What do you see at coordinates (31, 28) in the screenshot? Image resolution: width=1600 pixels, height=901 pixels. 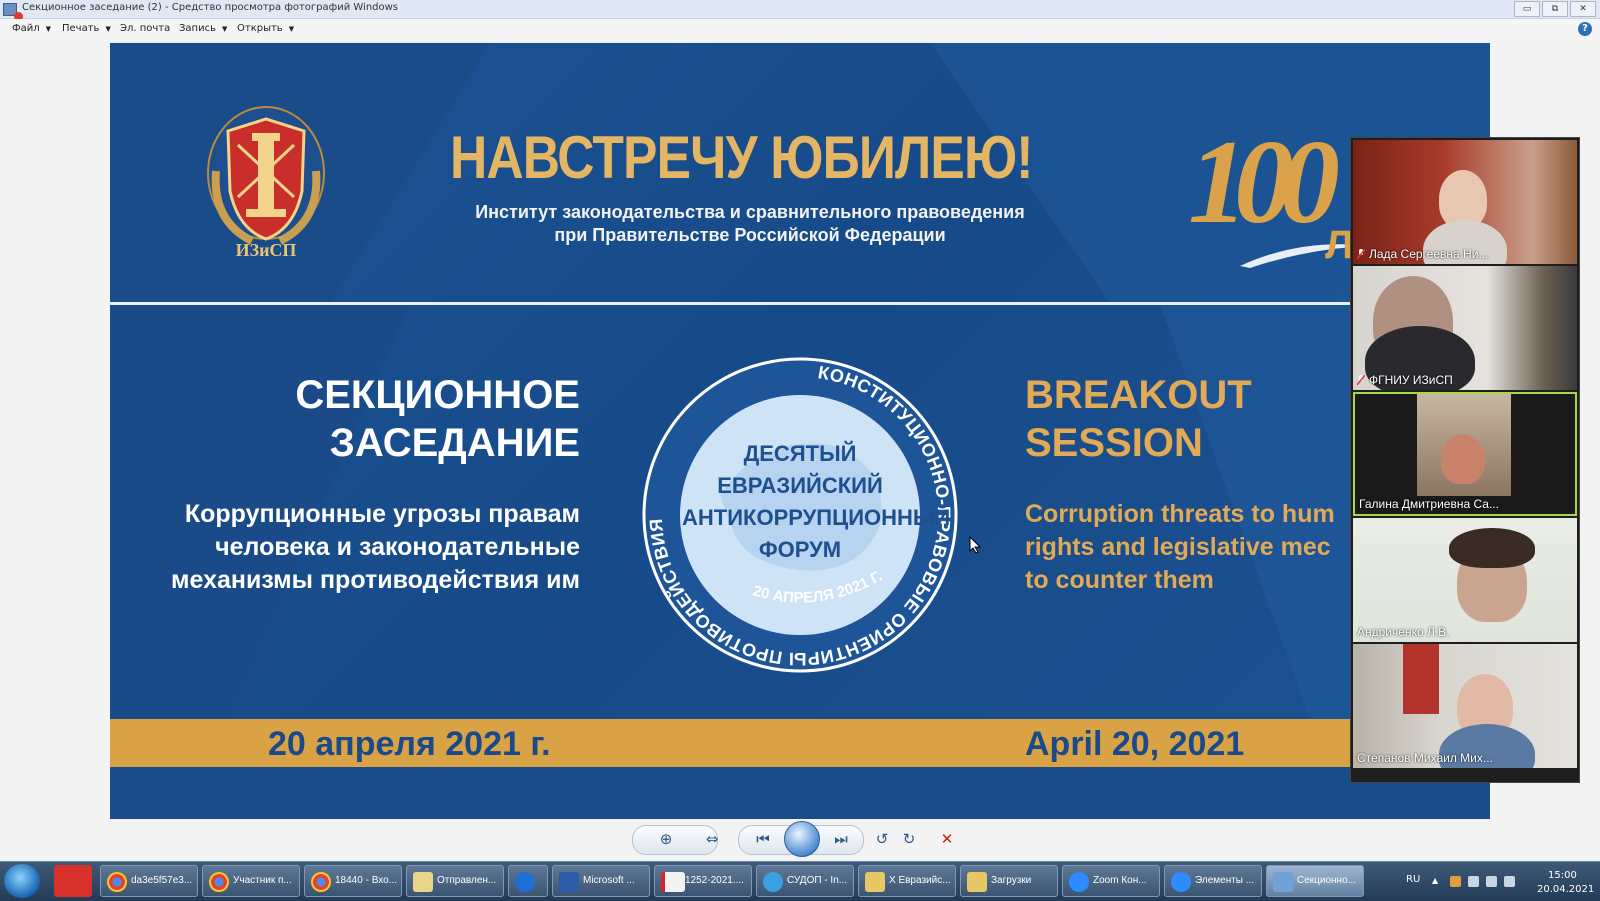 I see `menu-file: Файл ▼` at bounding box center [31, 28].